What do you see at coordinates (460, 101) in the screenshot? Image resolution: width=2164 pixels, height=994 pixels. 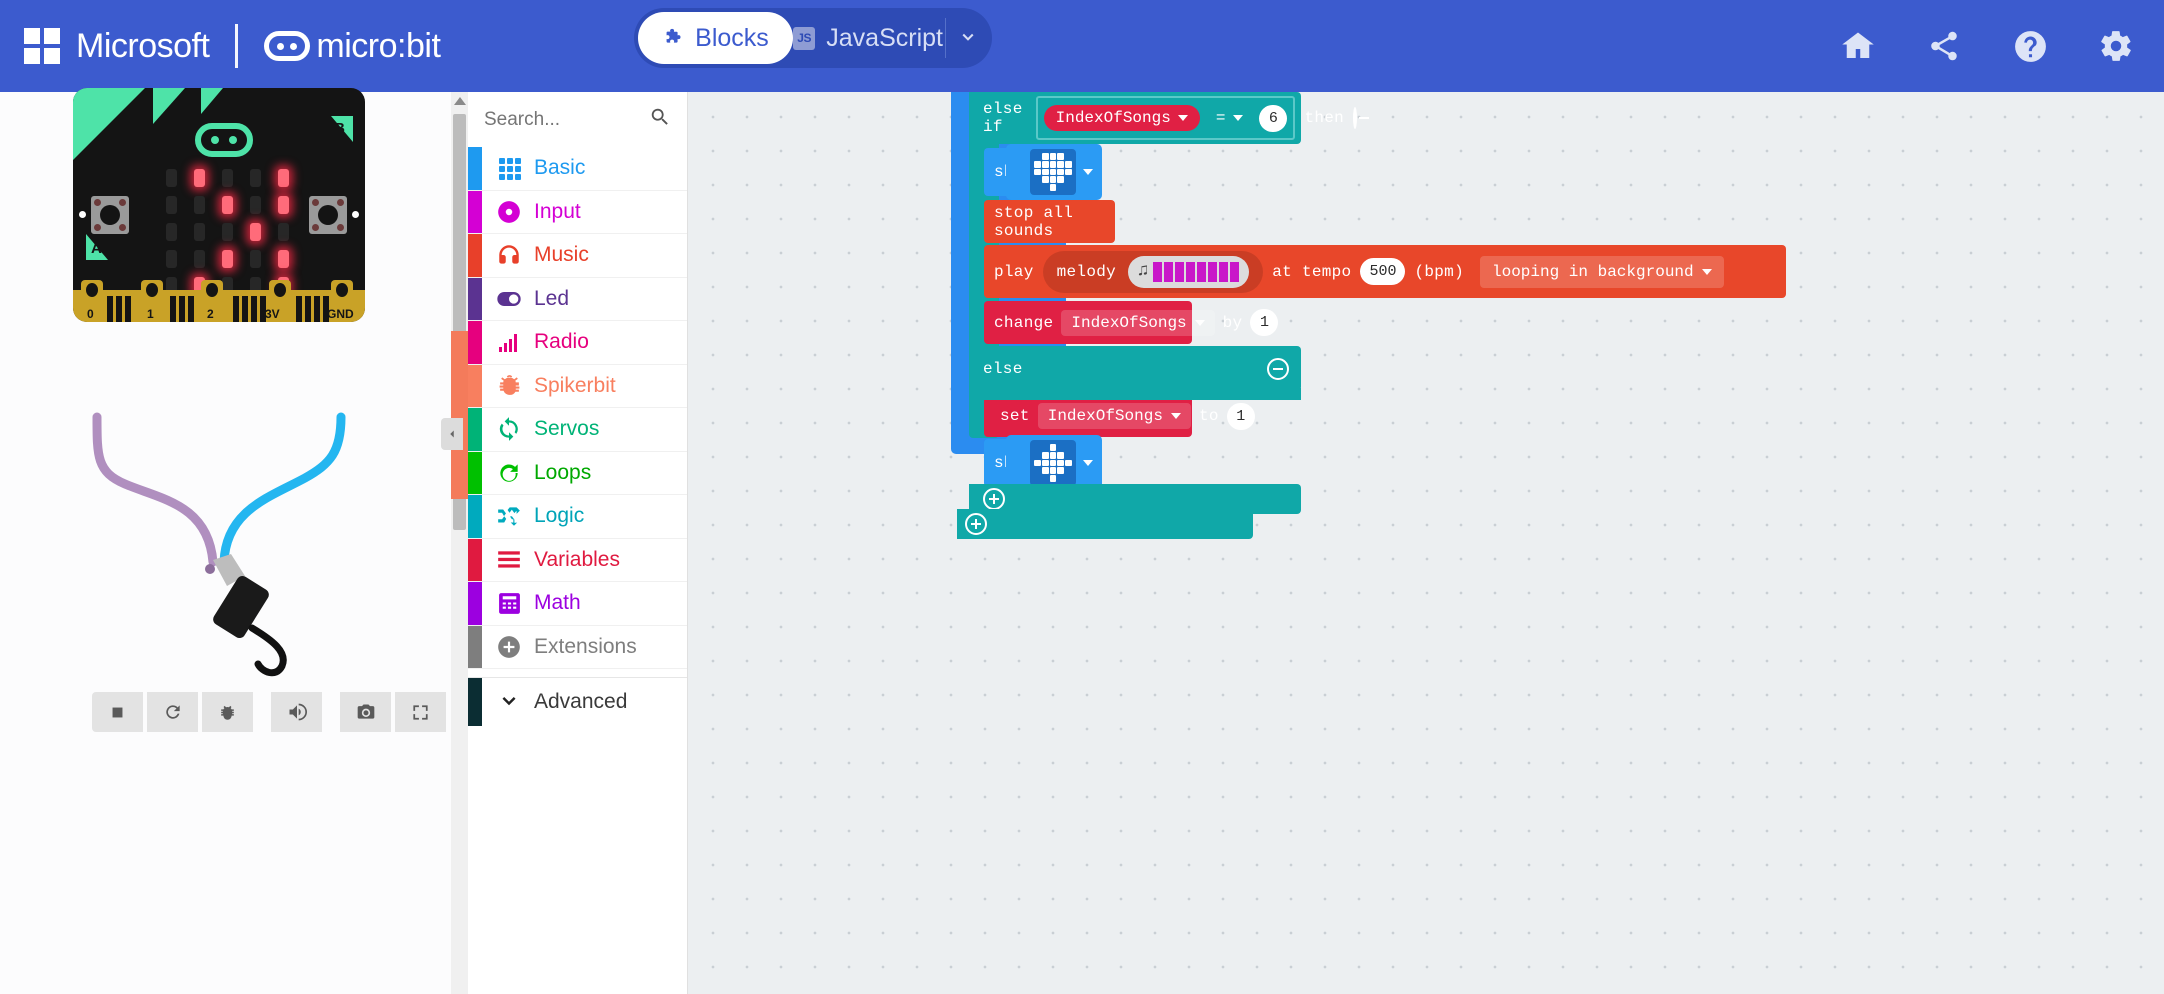 I see `scroll-up-arrow-icon` at bounding box center [460, 101].